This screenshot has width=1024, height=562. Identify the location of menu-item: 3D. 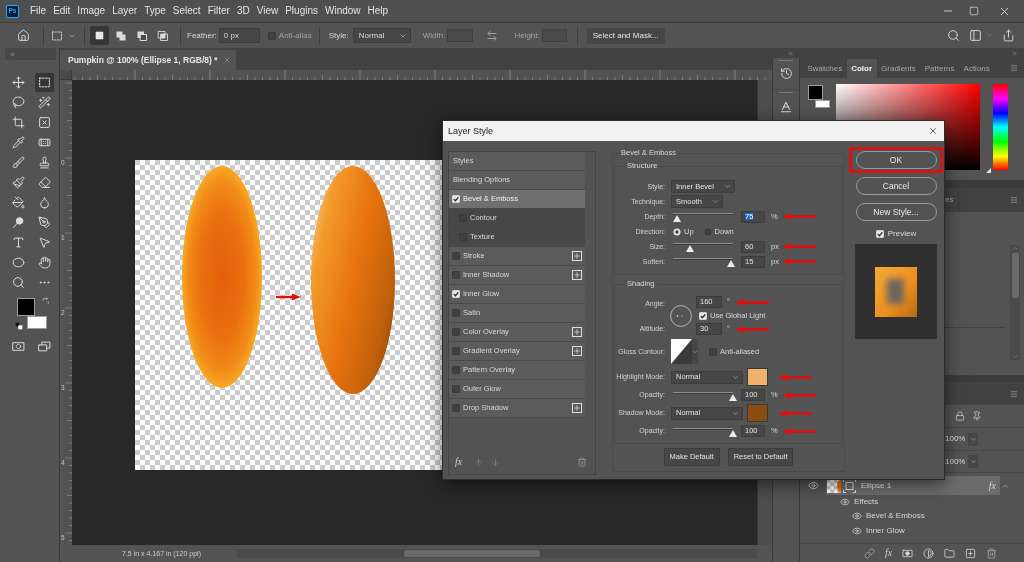
(243, 11).